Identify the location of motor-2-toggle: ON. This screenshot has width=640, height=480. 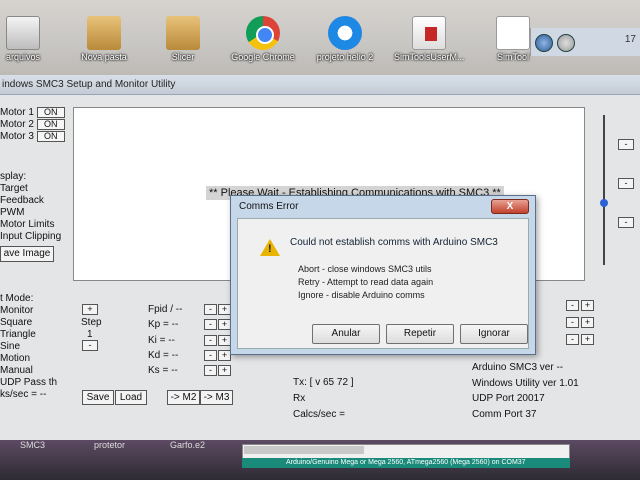
(50, 124).